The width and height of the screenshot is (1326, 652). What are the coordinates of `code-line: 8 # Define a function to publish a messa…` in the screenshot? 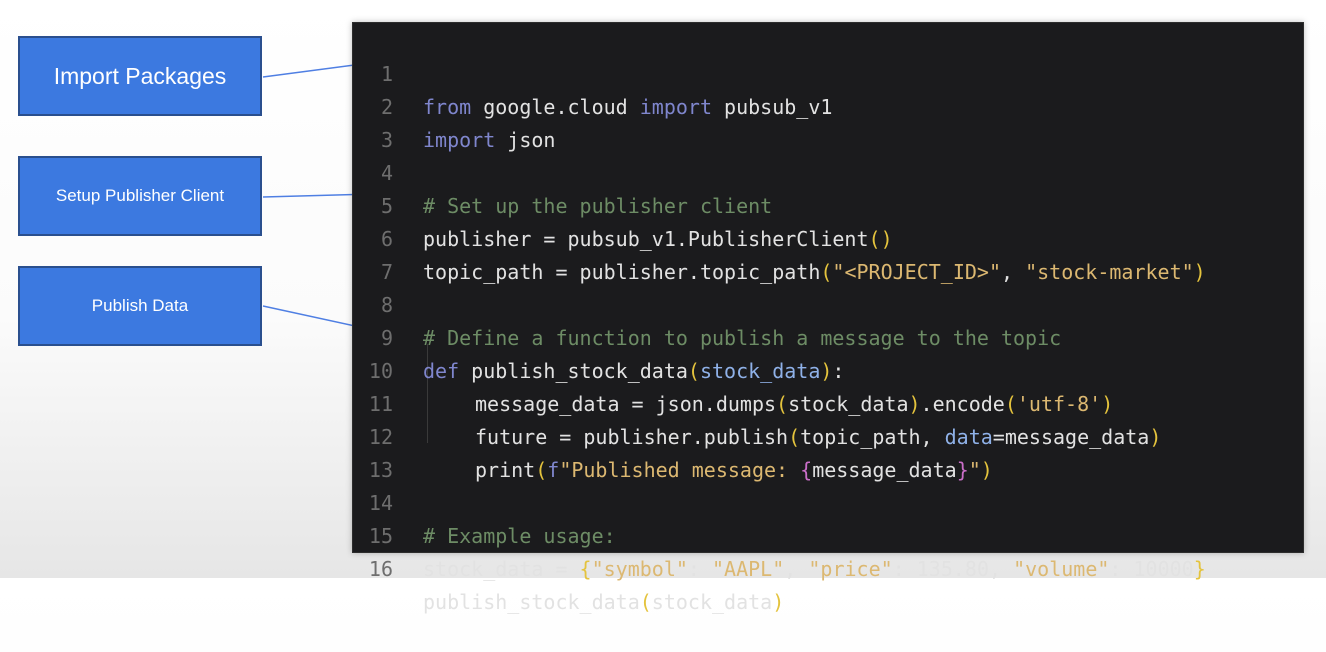 It's located at (828, 303).